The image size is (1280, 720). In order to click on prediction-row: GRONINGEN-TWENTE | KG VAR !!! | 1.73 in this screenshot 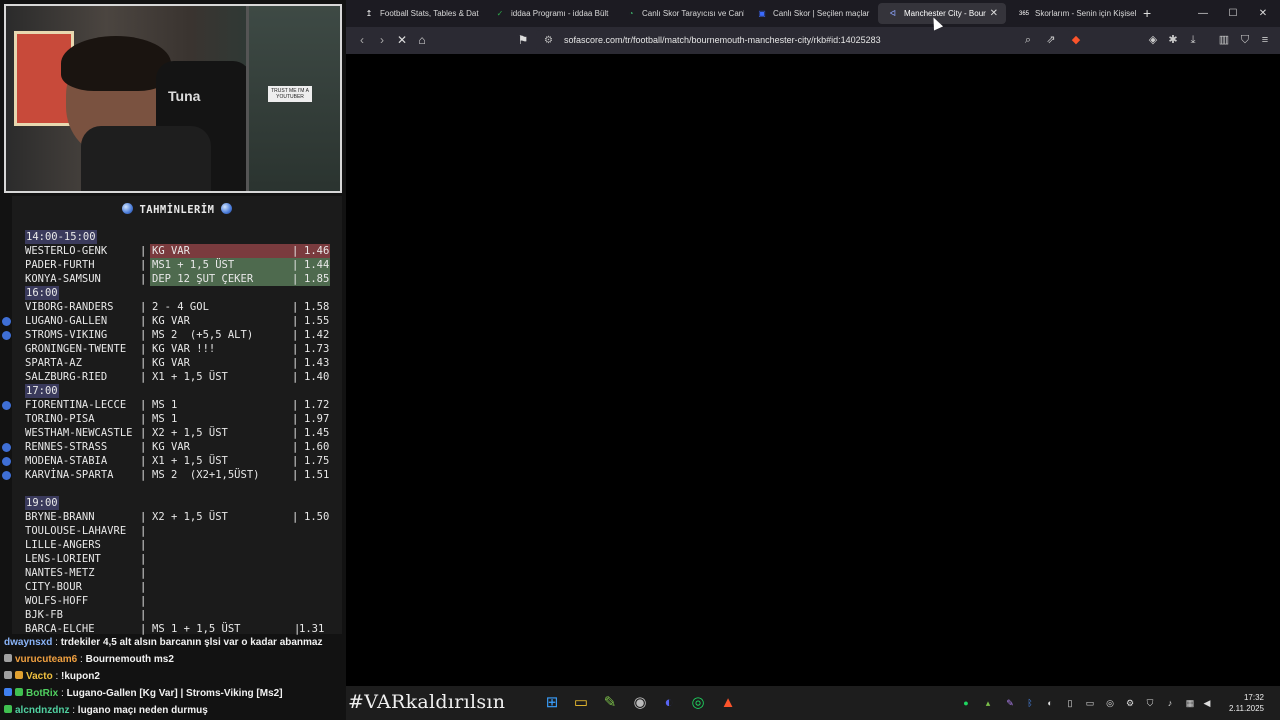, I will do `click(177, 349)`.